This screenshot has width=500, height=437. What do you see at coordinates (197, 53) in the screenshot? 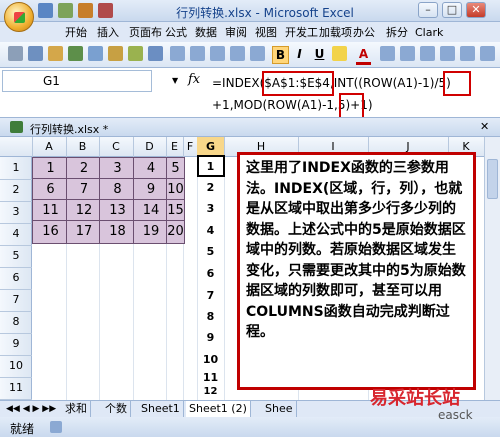
I see `align-center-icon` at bounding box center [197, 53].